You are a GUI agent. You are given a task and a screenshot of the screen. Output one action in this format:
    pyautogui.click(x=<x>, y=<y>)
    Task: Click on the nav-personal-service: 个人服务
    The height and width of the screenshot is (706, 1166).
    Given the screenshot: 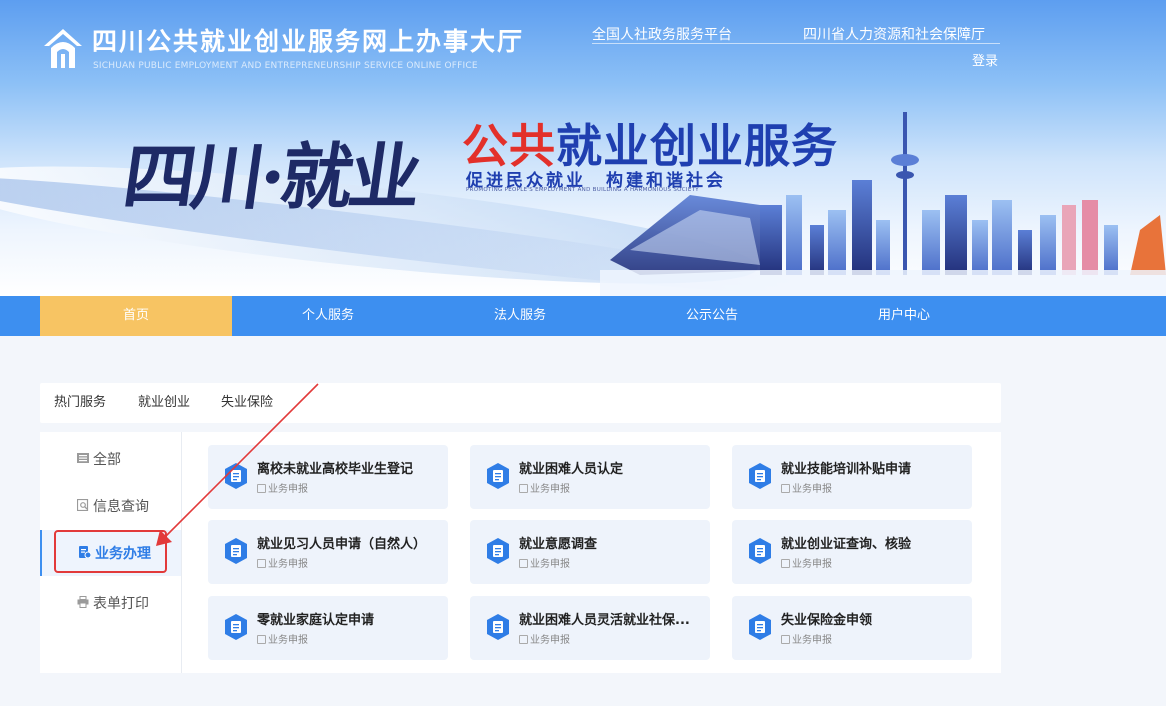 What is the action you would take?
    pyautogui.click(x=328, y=316)
    